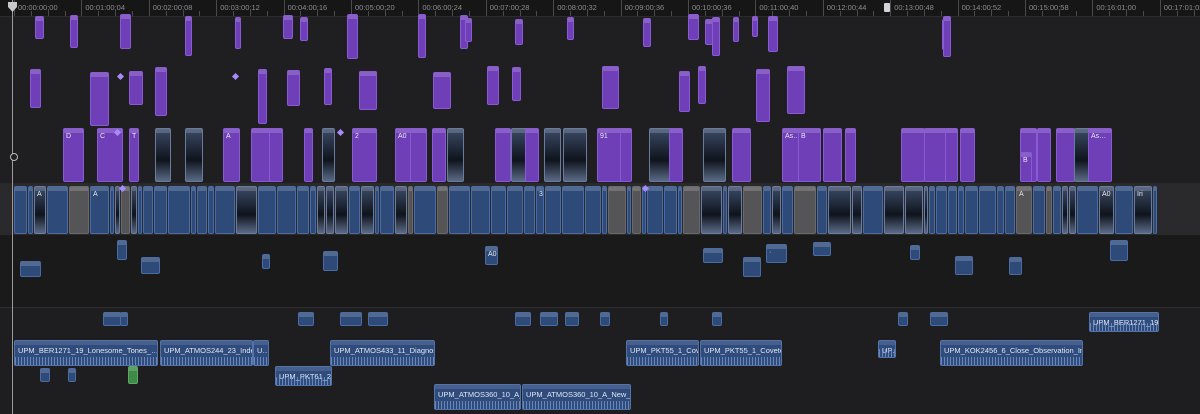 The width and height of the screenshot is (1200, 414). What do you see at coordinates (1143, 210) in the screenshot?
I see `primary-storyline-clip: Iri` at bounding box center [1143, 210].